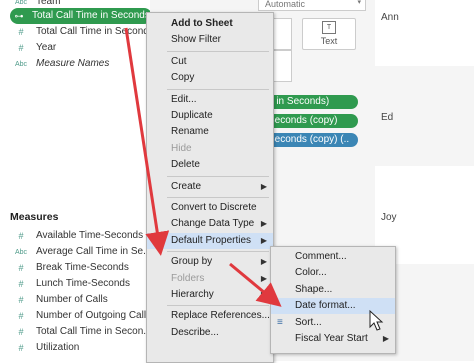 Image resolution: width=474 pixels, height=363 pixels. What do you see at coordinates (255, 284) in the screenshot?
I see `arrow-to-date-format` at bounding box center [255, 284].